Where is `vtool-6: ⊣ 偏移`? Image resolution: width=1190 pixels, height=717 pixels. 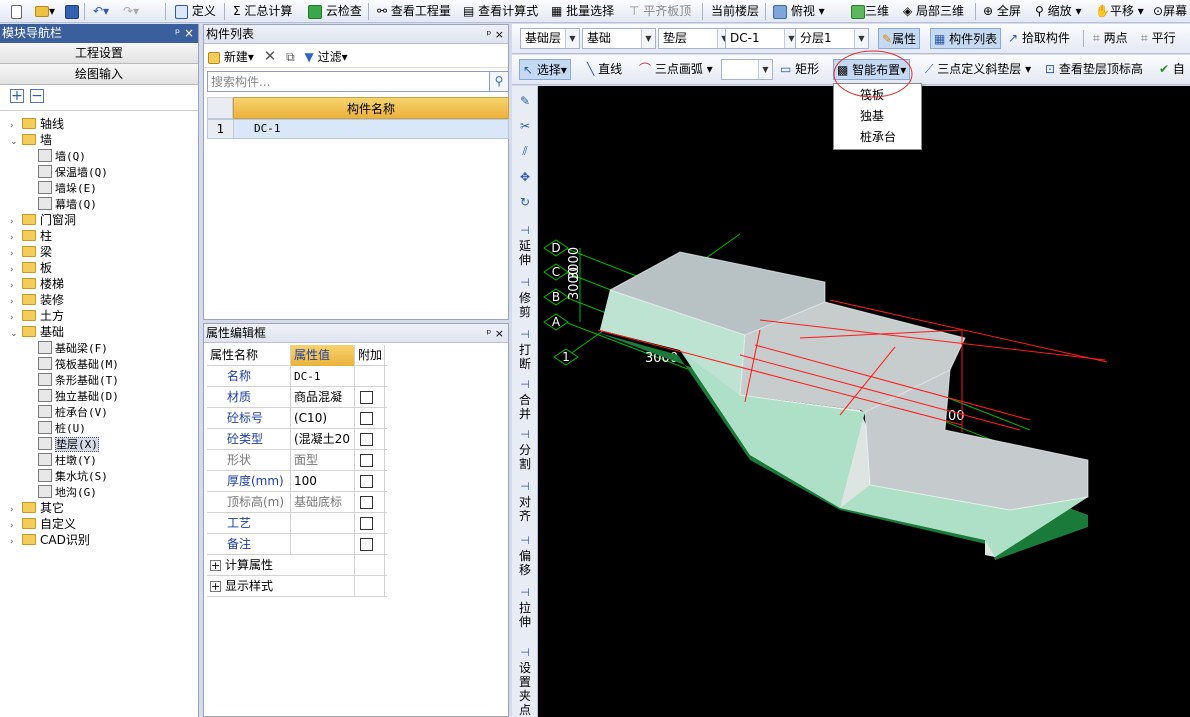 vtool-6: ⊣ 偏移 is located at coordinates (525, 555).